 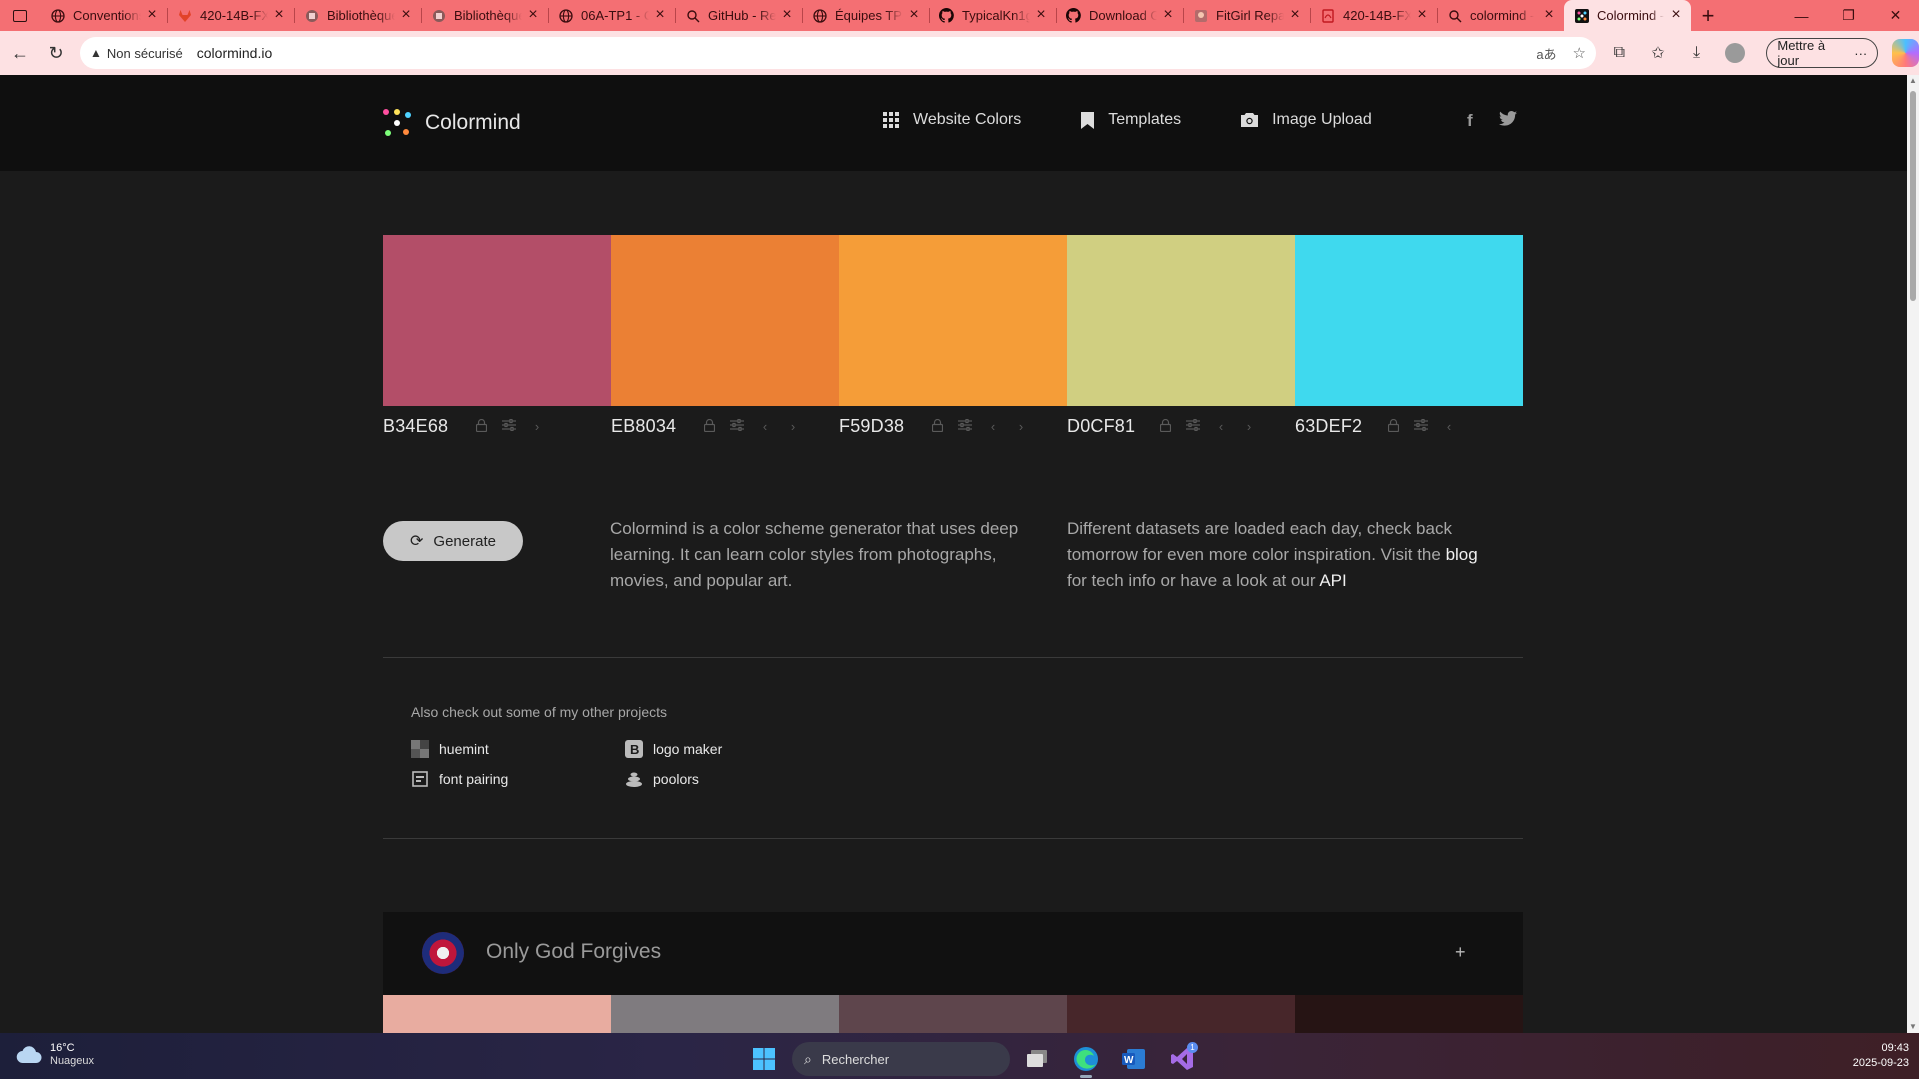 I want to click on task-view-button, so click(x=1038, y=1059).